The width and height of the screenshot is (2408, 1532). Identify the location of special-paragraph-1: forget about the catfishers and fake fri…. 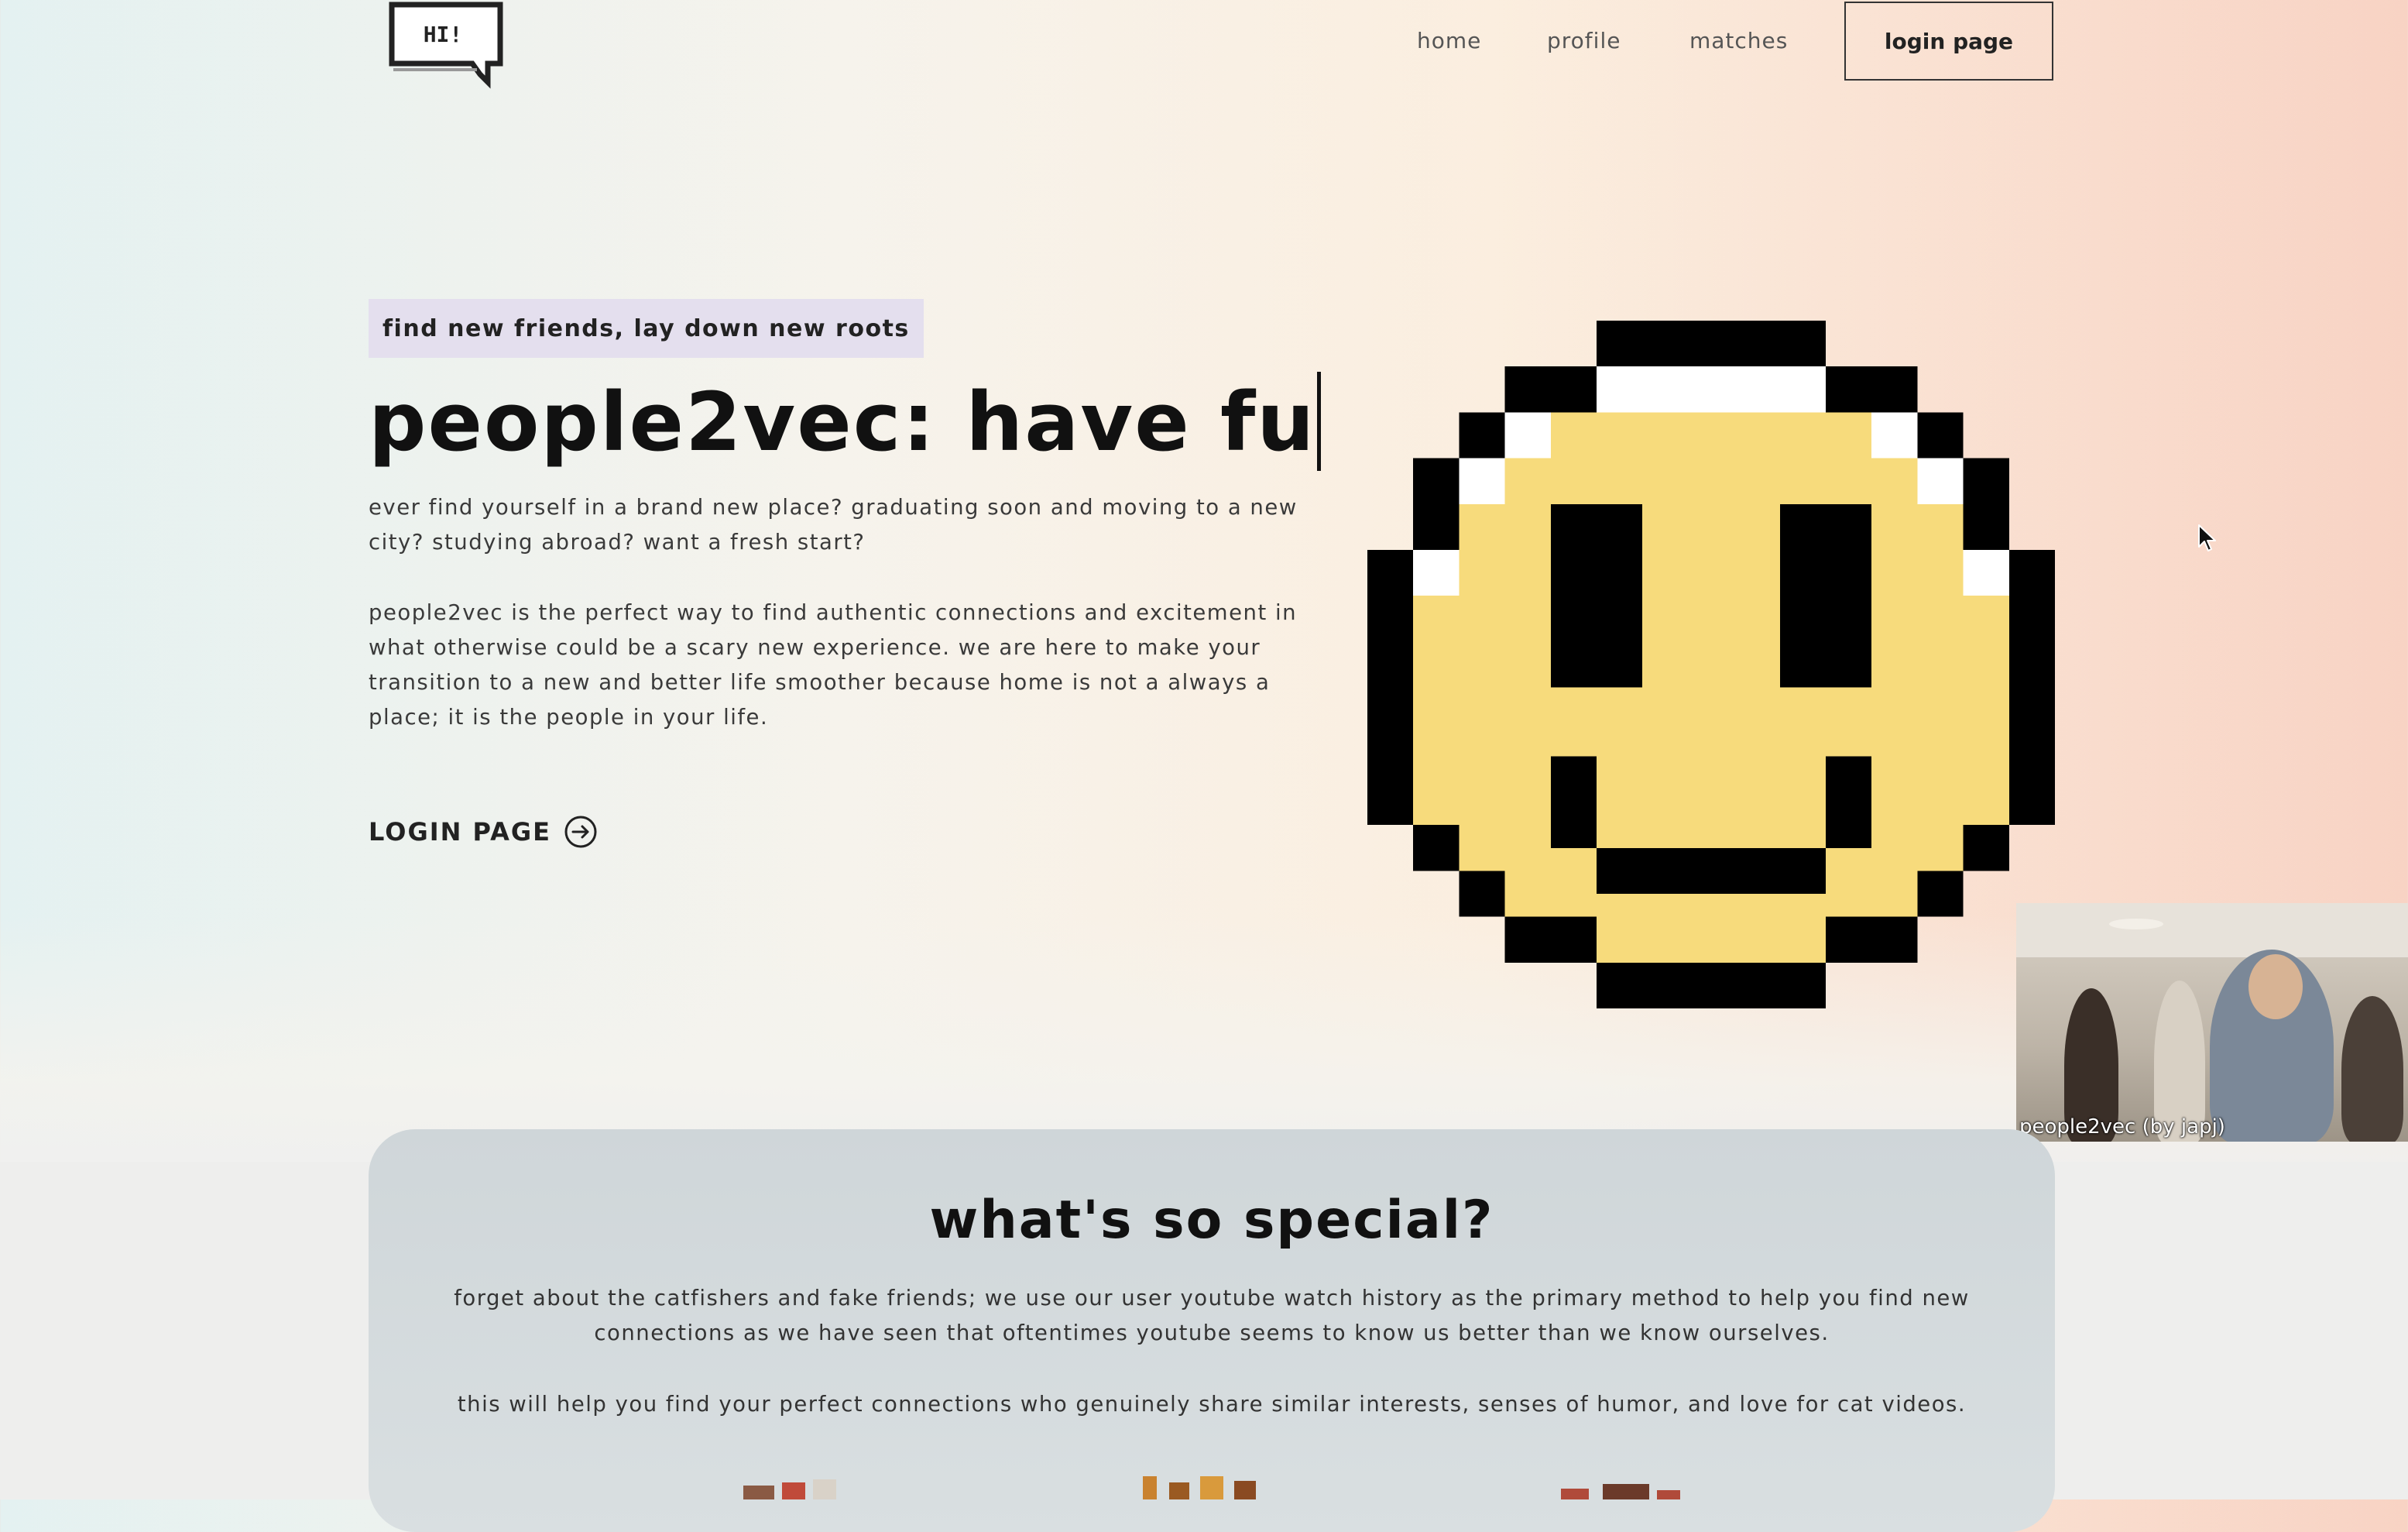
(1212, 1315).